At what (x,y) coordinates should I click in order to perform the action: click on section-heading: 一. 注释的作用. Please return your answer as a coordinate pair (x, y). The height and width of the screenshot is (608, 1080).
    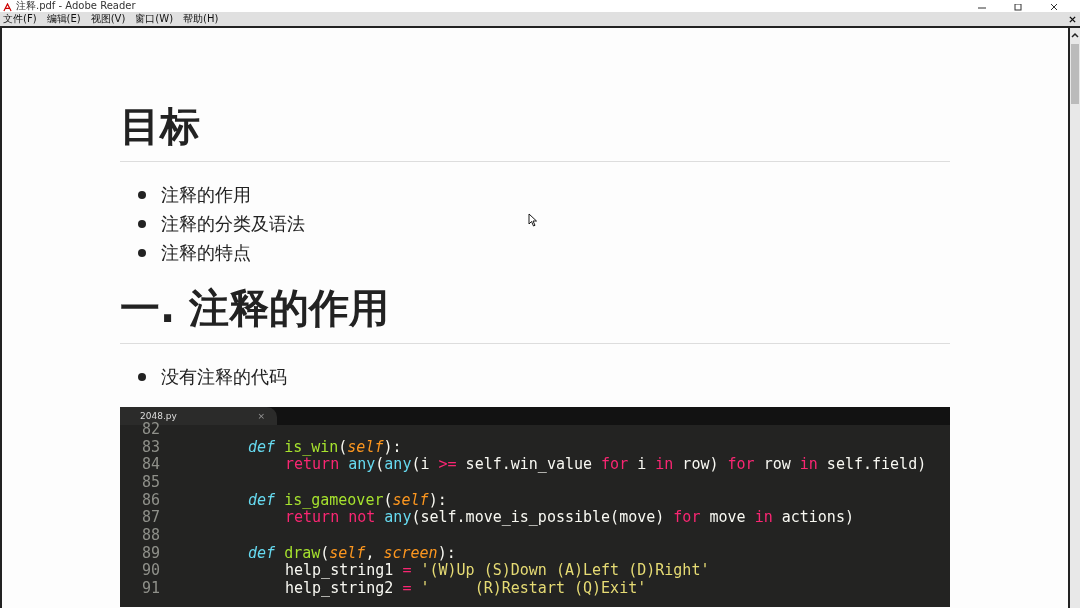
    Looking at the image, I should click on (255, 308).